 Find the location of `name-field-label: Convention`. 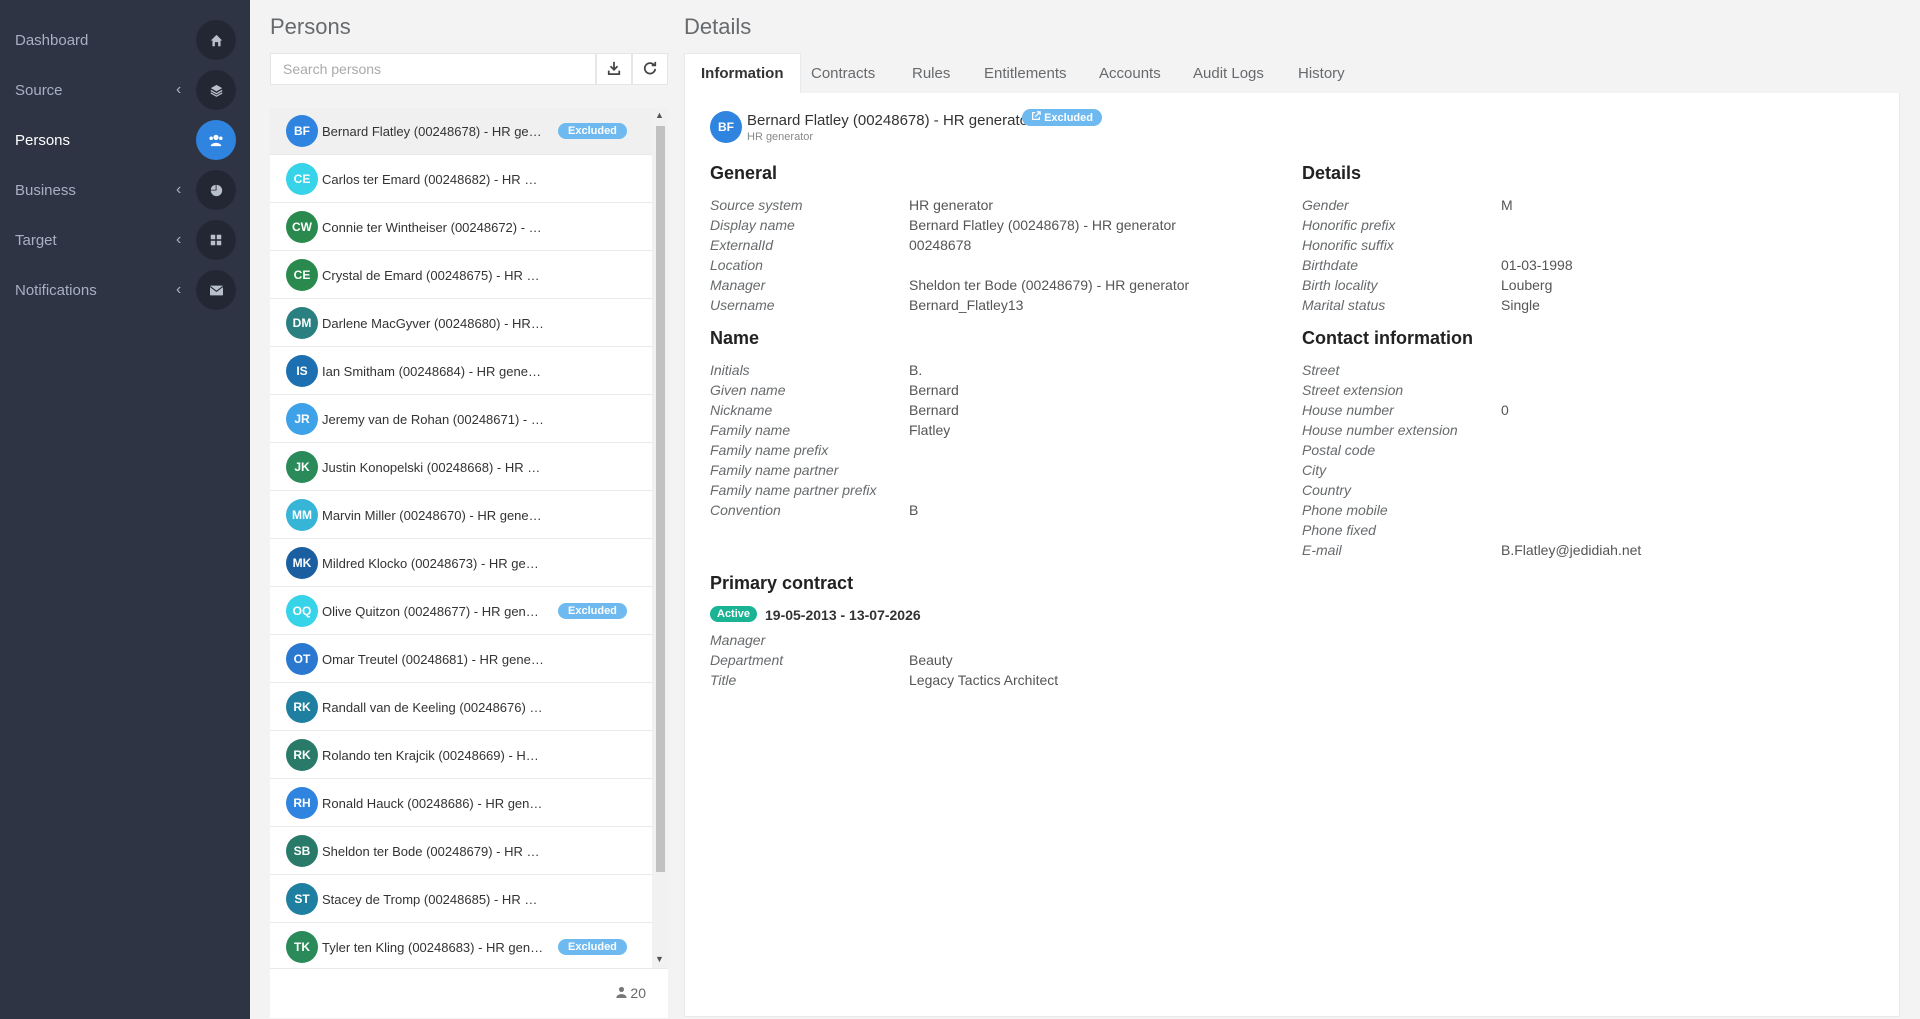

name-field-label: Convention is located at coordinates (745, 510).